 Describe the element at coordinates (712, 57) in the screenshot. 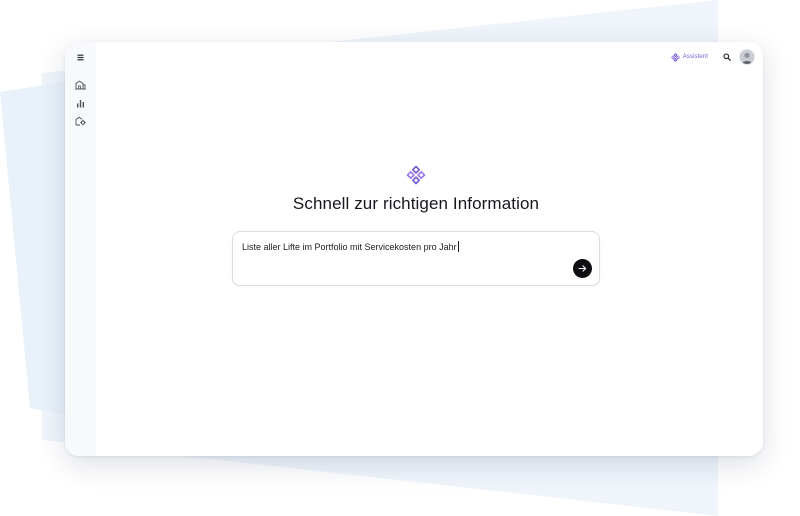

I see `topbar-actions: Assistent` at that location.